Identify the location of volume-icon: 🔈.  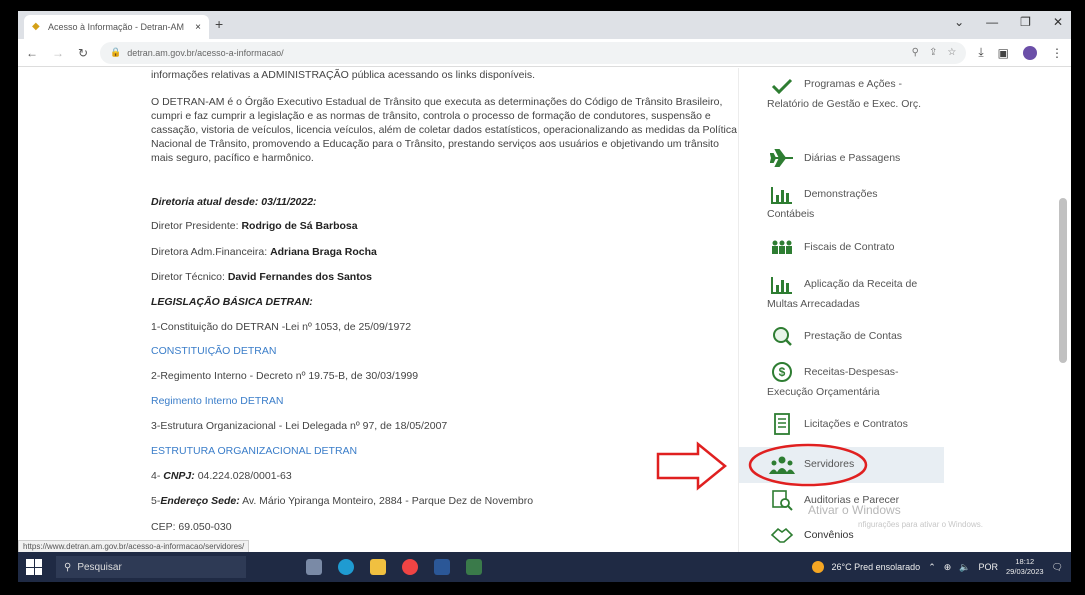
(964, 567).